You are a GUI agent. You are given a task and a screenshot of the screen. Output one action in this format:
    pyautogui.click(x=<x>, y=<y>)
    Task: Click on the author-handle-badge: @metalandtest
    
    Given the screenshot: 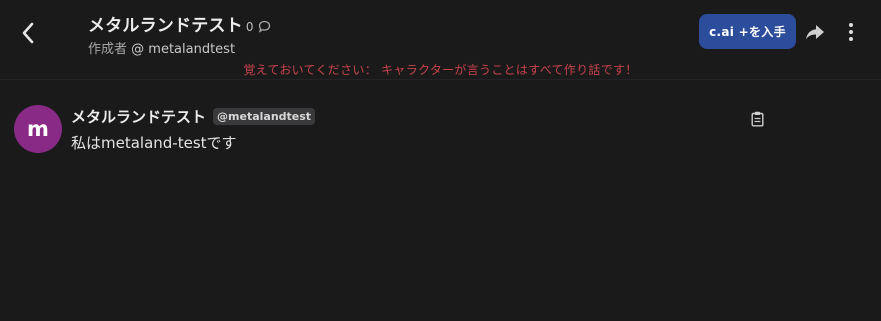 What is the action you would take?
    pyautogui.click(x=264, y=116)
    